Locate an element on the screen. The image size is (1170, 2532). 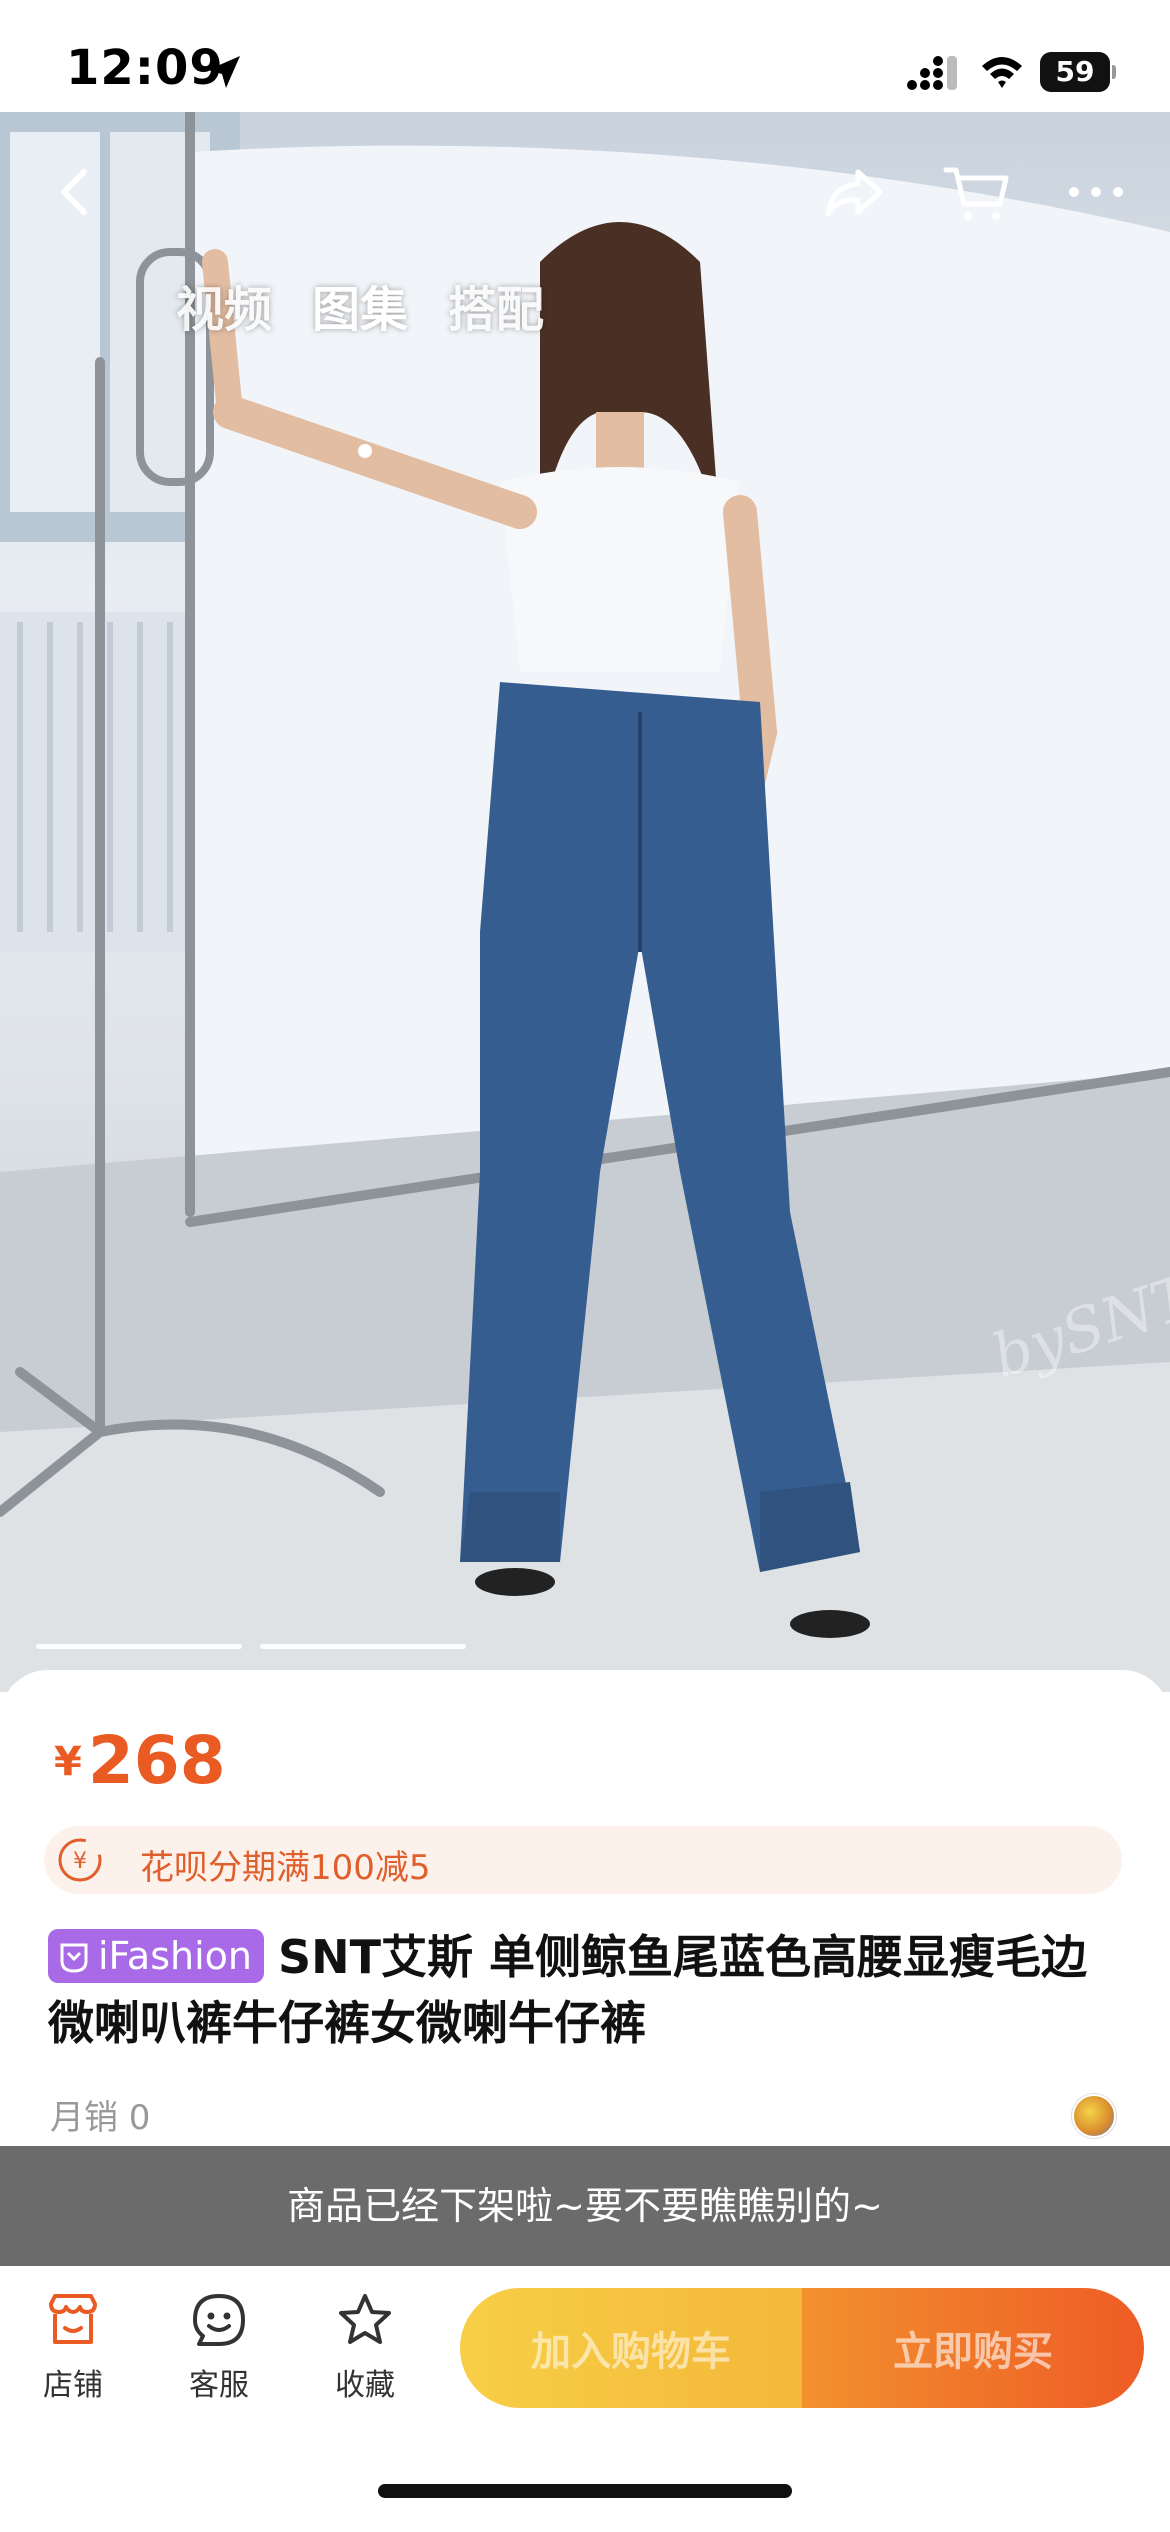
battery-indicator: 59 is located at coordinates (1078, 72).